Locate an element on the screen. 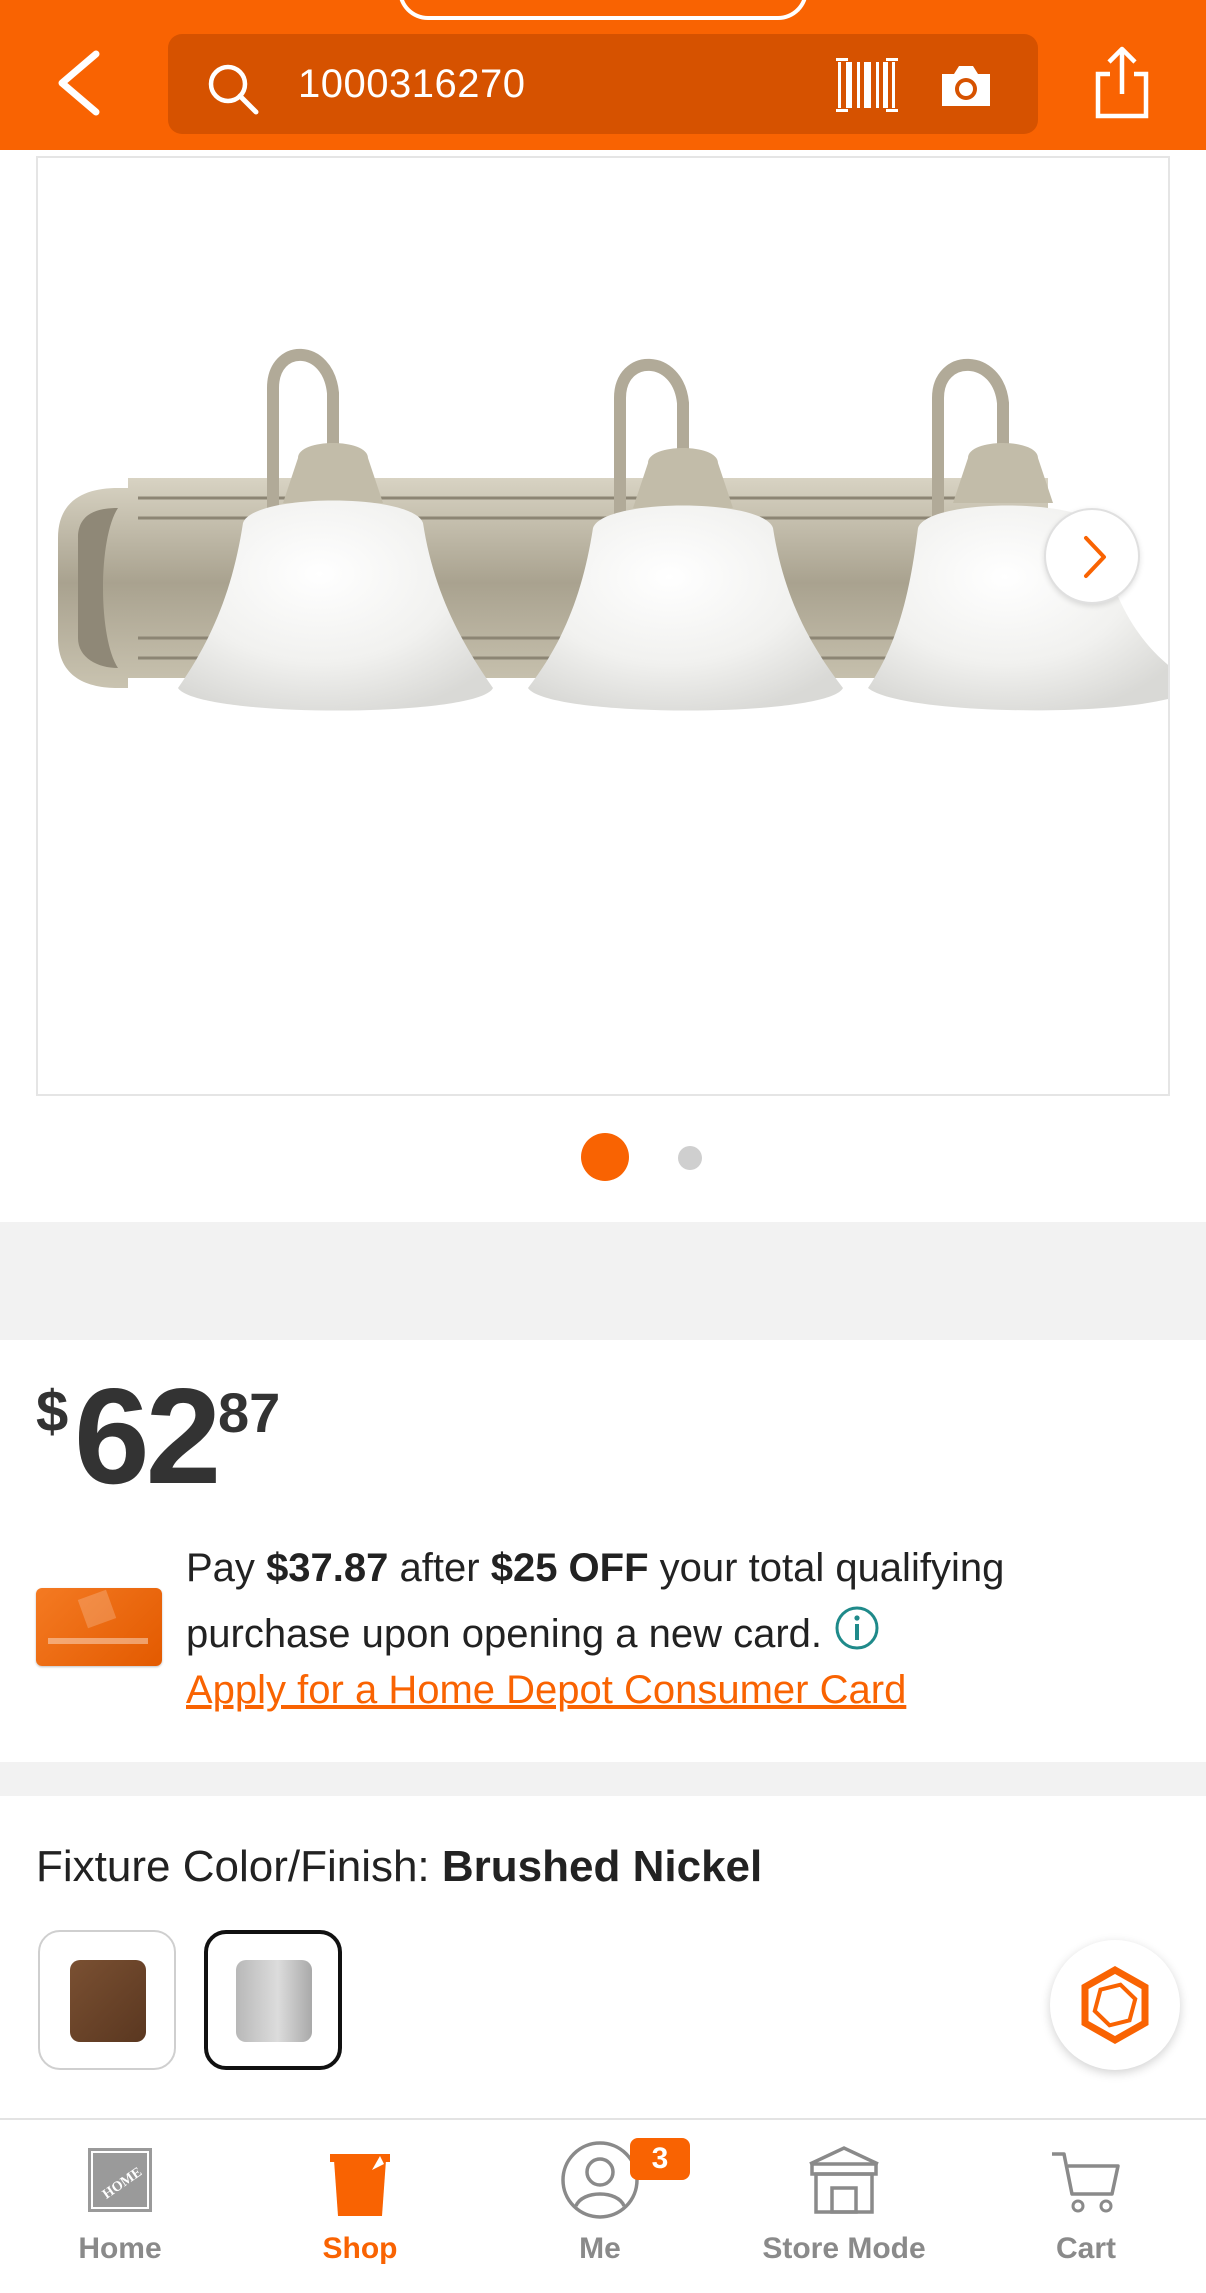  section-divider is located at coordinates (603, 1281).